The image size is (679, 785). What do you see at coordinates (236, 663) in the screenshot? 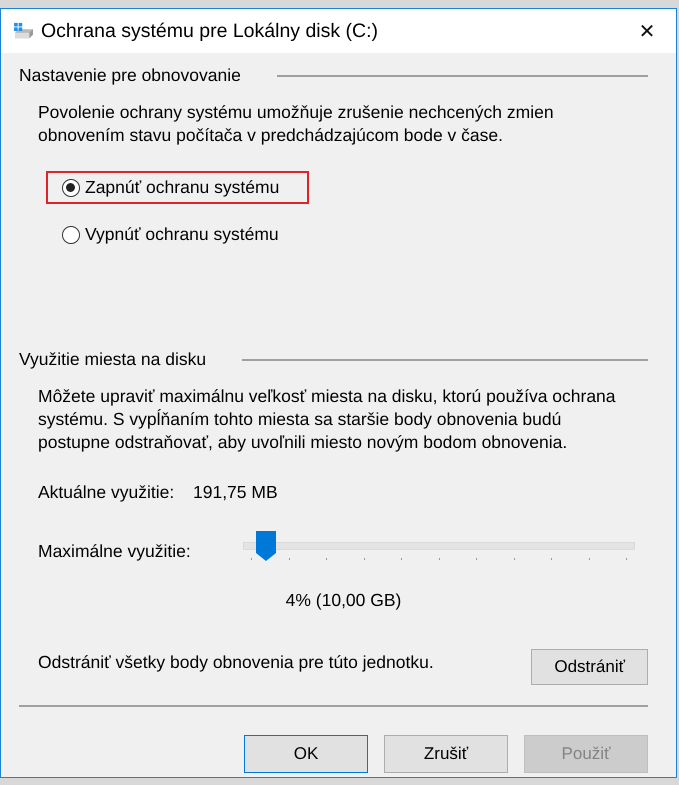
I see `delete-description: Odstrániť všetky body obnovenia pre túto jednotku.` at bounding box center [236, 663].